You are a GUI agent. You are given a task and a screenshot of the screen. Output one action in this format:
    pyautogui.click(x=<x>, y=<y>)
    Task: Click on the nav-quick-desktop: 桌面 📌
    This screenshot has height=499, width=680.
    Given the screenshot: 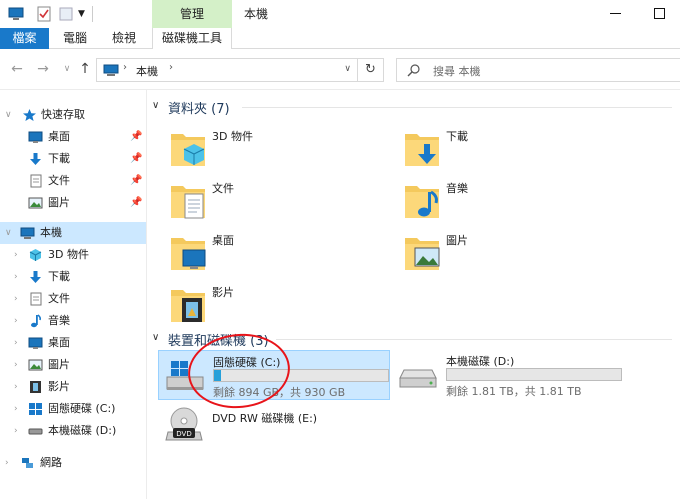 What is the action you would take?
    pyautogui.click(x=73, y=137)
    